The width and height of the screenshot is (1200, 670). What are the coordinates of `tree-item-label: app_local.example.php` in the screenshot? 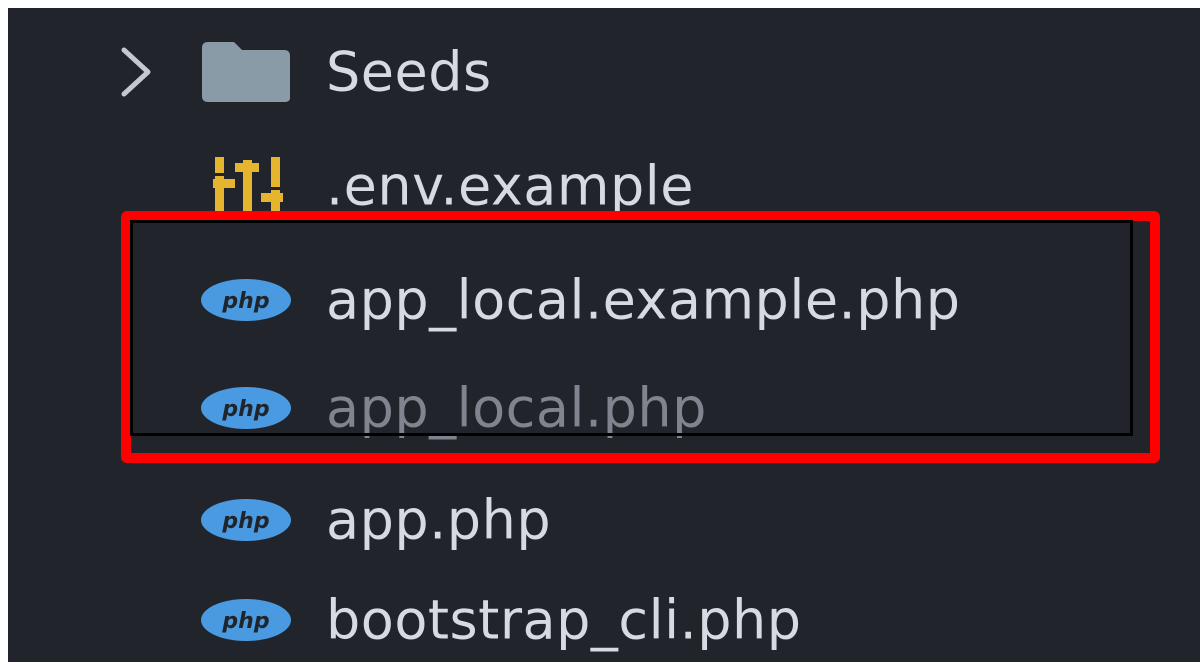 It's located at (643, 300).